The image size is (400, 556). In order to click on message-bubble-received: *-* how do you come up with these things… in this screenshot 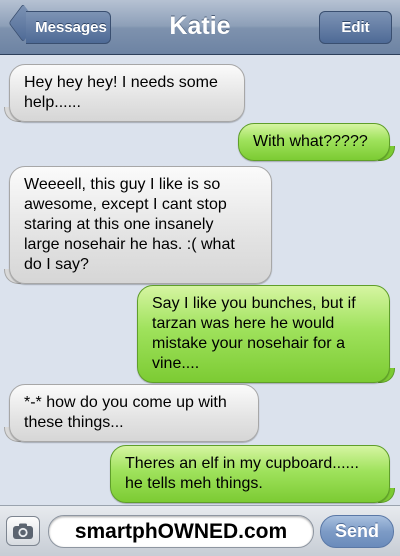, I will do `click(131, 413)`.